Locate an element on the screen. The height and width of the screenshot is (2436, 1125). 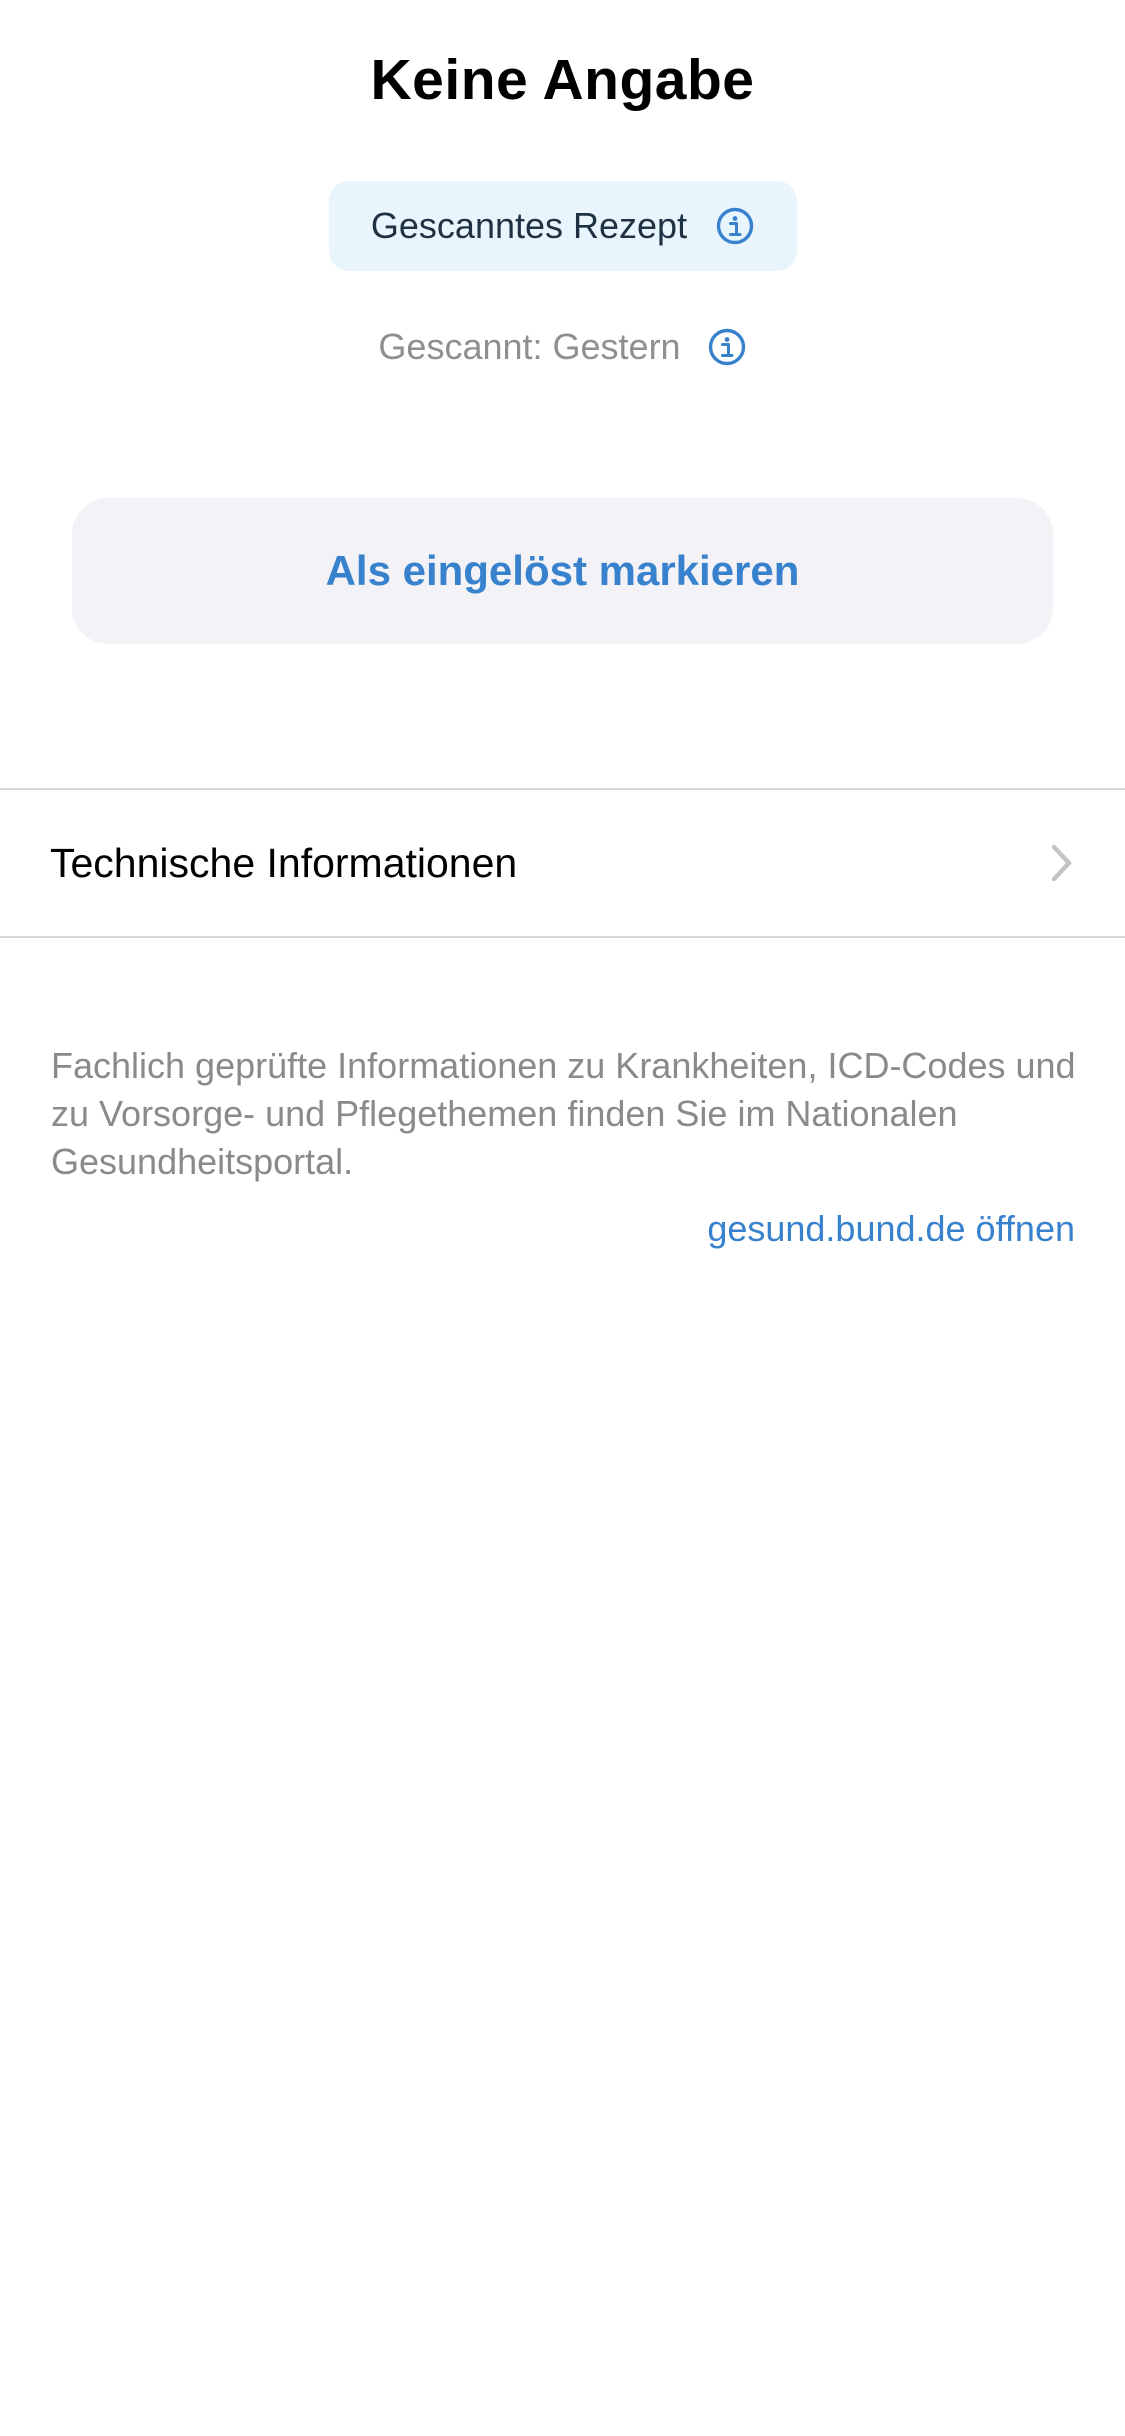
technical-info-row: Technische Informationen is located at coordinates (562, 863).